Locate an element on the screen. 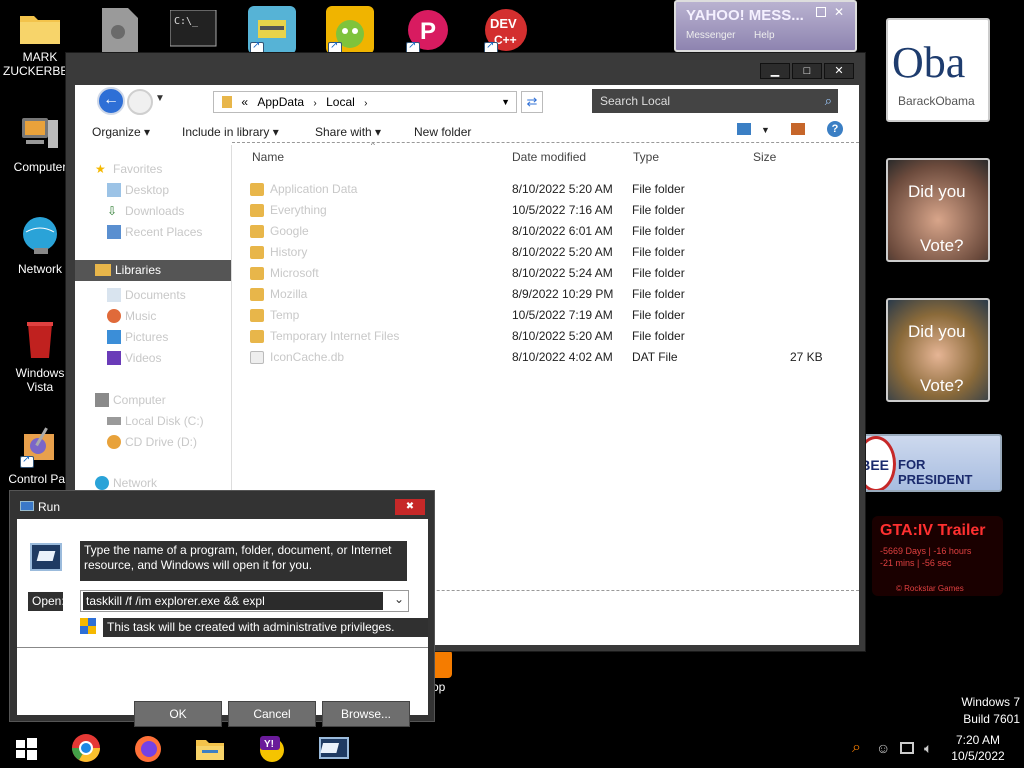  file-row: Google 8/10/2022 6:01 AM File folder is located at coordinates (540, 231).